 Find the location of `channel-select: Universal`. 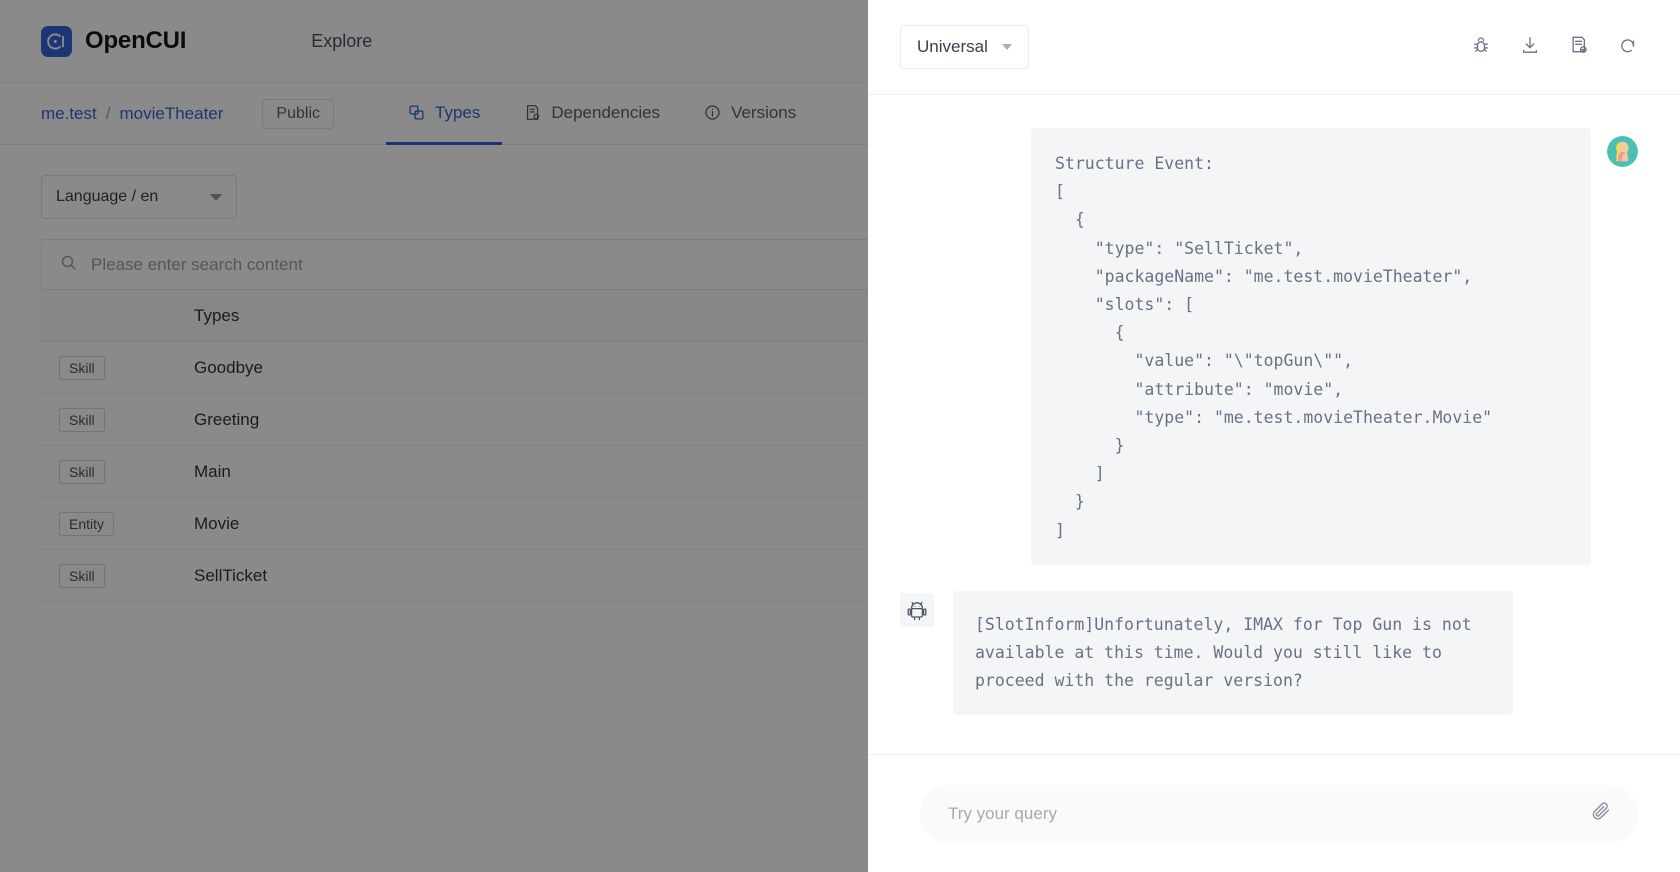

channel-select: Universal is located at coordinates (964, 47).